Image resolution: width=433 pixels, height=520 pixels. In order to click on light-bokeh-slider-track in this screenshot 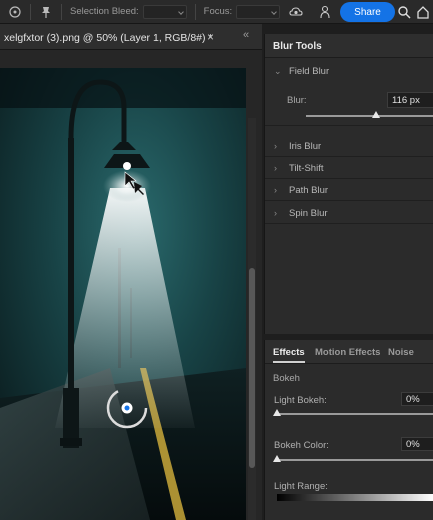, I will do `click(355, 414)`.